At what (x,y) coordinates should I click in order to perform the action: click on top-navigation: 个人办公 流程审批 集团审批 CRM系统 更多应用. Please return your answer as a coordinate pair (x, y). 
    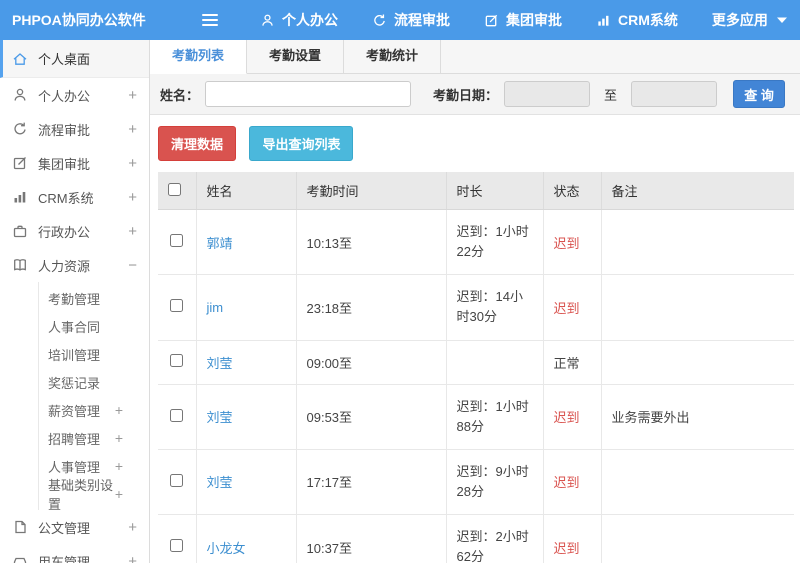
    Looking at the image, I should click on (523, 20).